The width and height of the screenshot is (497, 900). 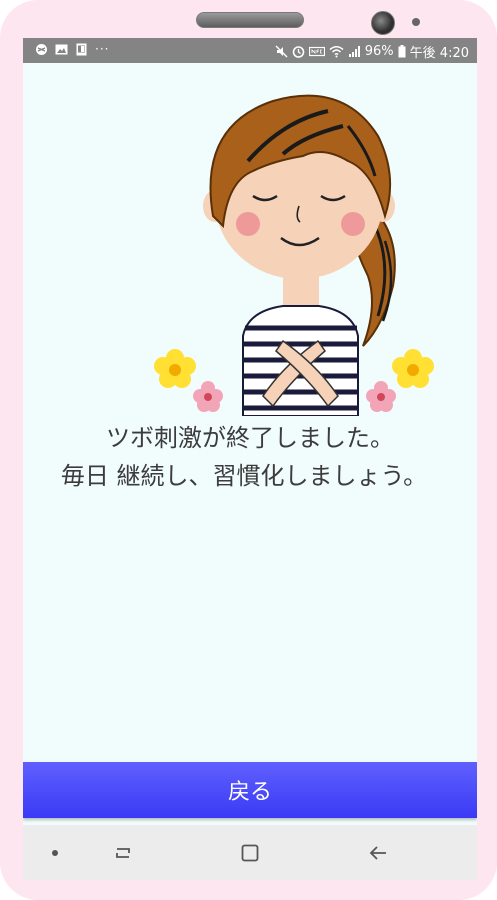 I want to click on back-button: 戻る, so click(x=250, y=790).